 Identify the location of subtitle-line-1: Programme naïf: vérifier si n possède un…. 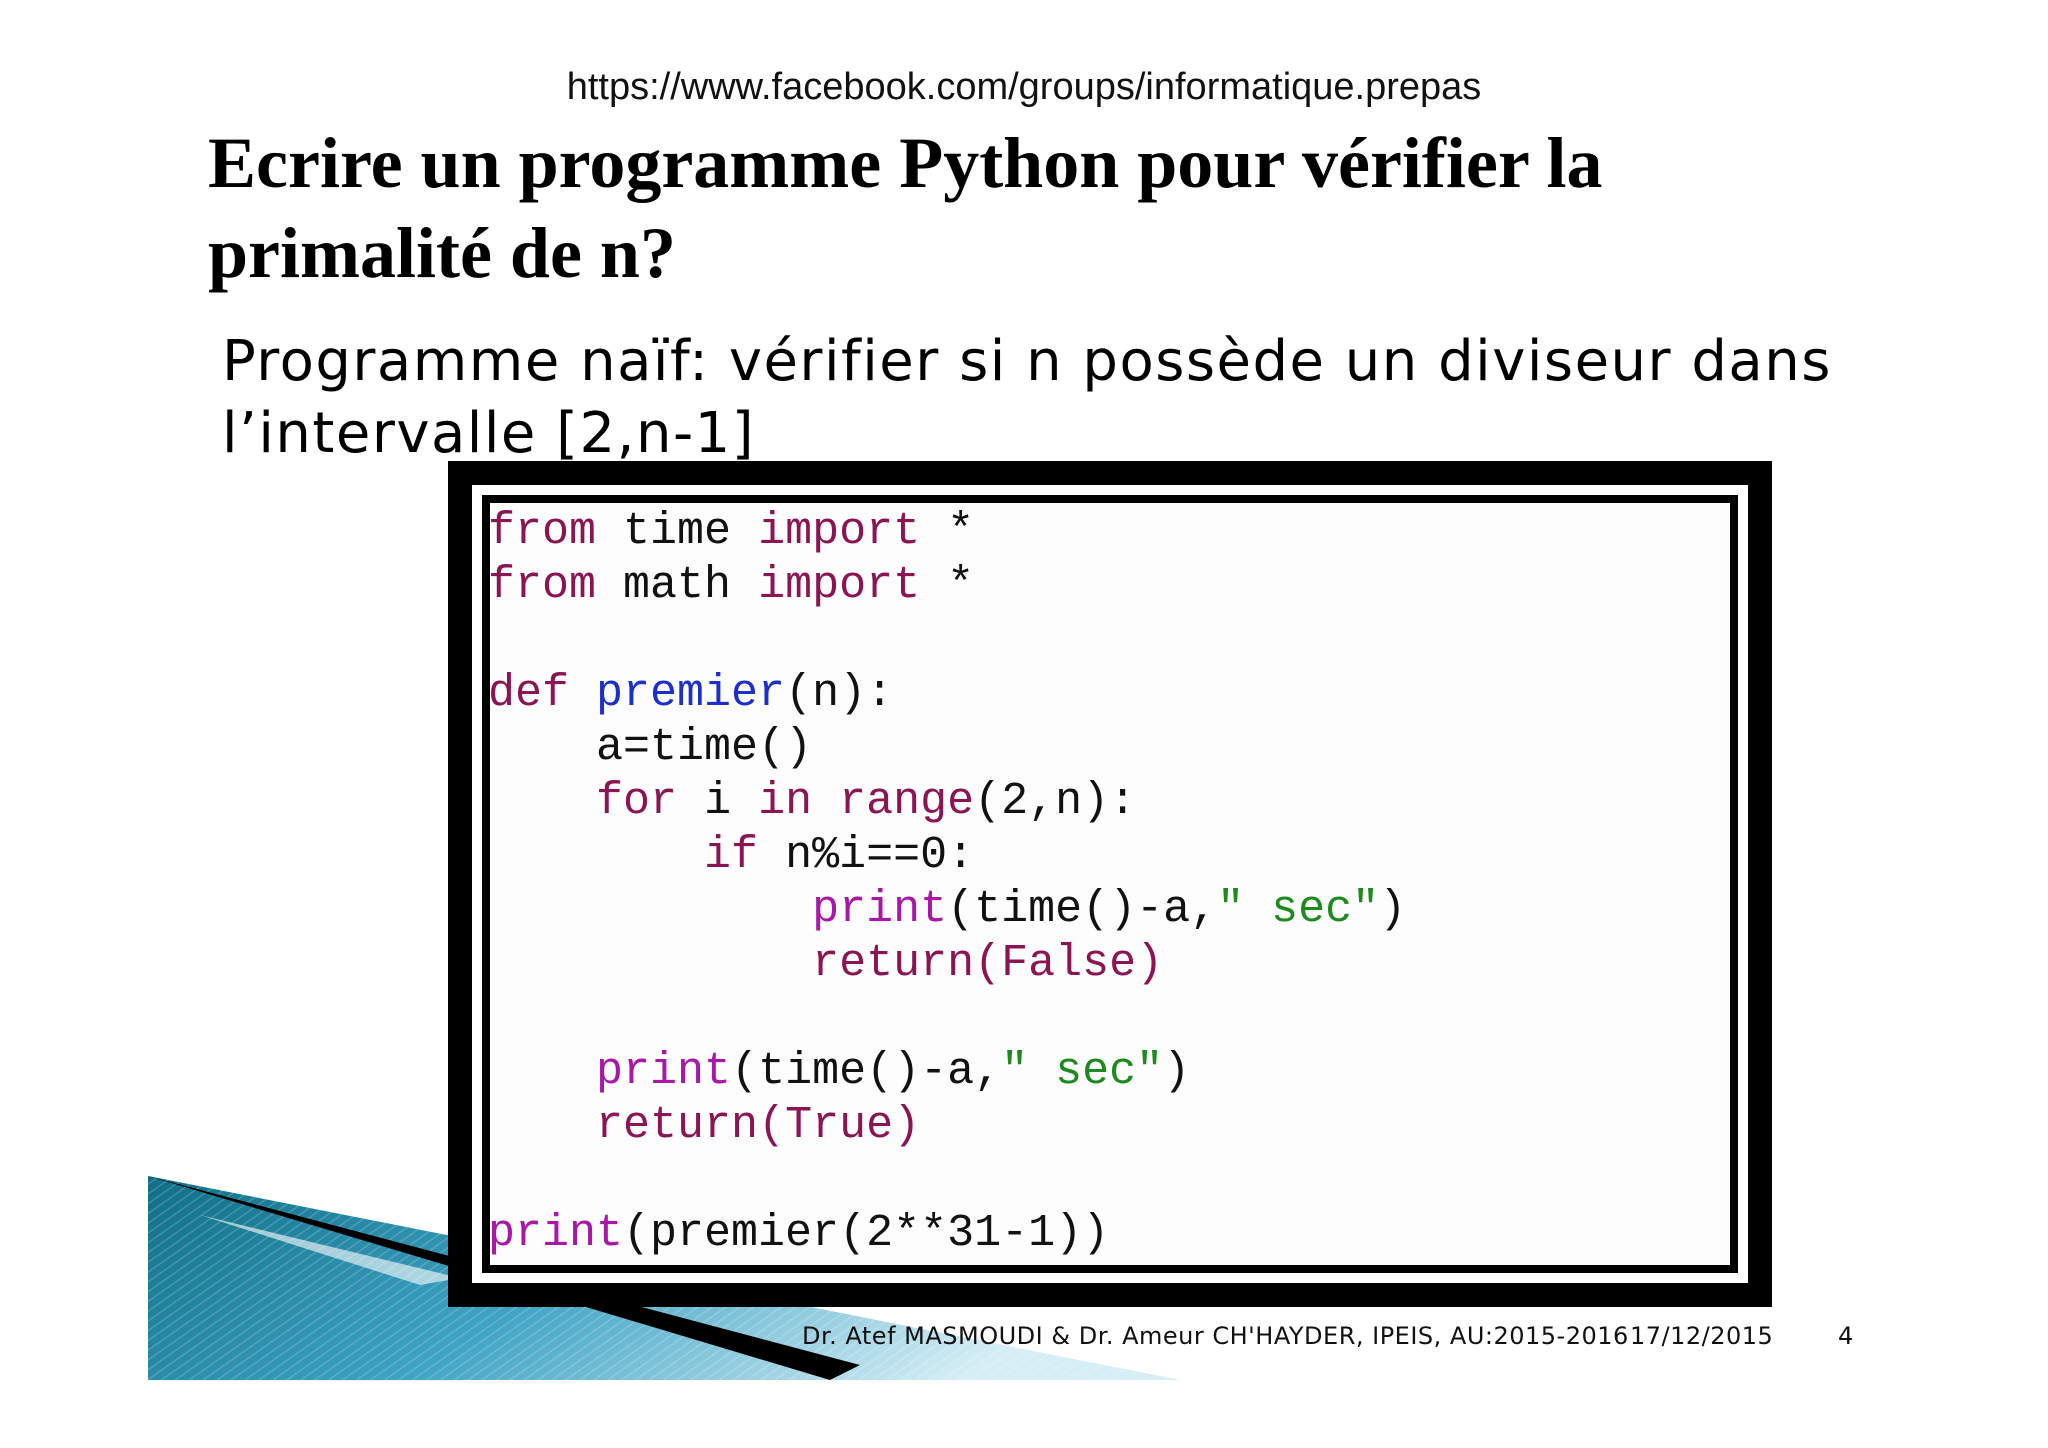
(1027, 361).